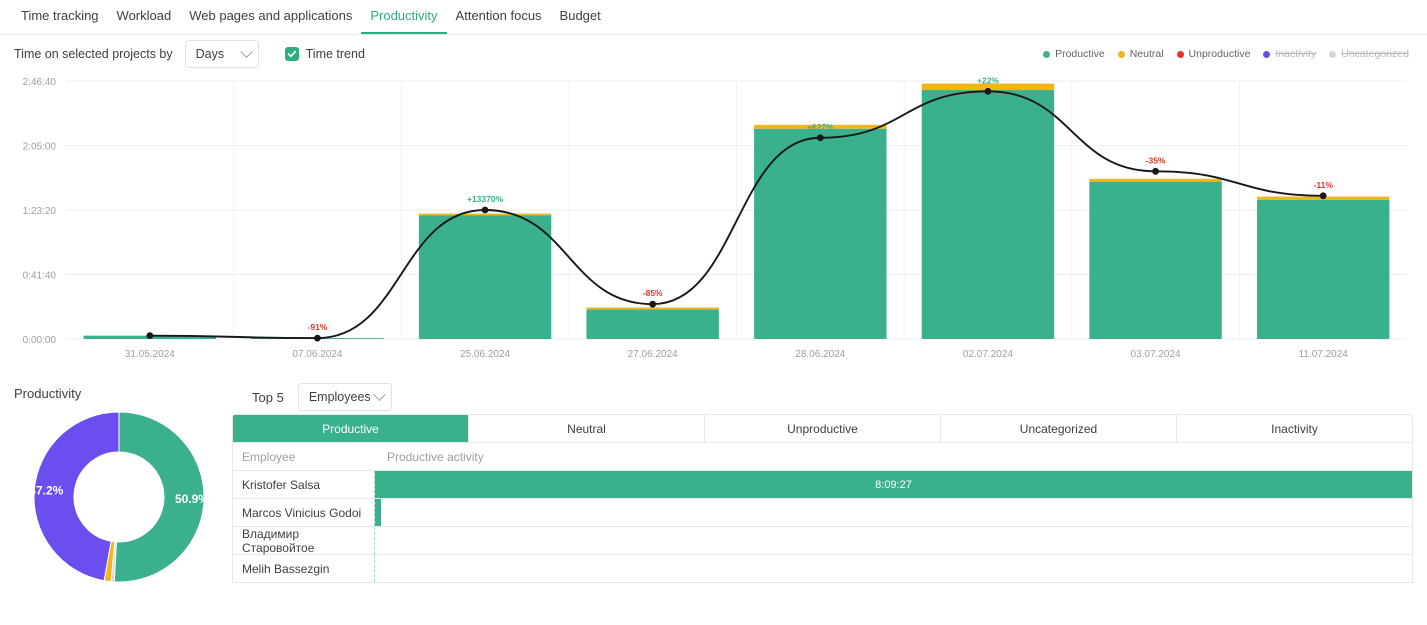  Describe the element at coordinates (339, 397) in the screenshot. I see `group-by-select-value: Employees` at that location.